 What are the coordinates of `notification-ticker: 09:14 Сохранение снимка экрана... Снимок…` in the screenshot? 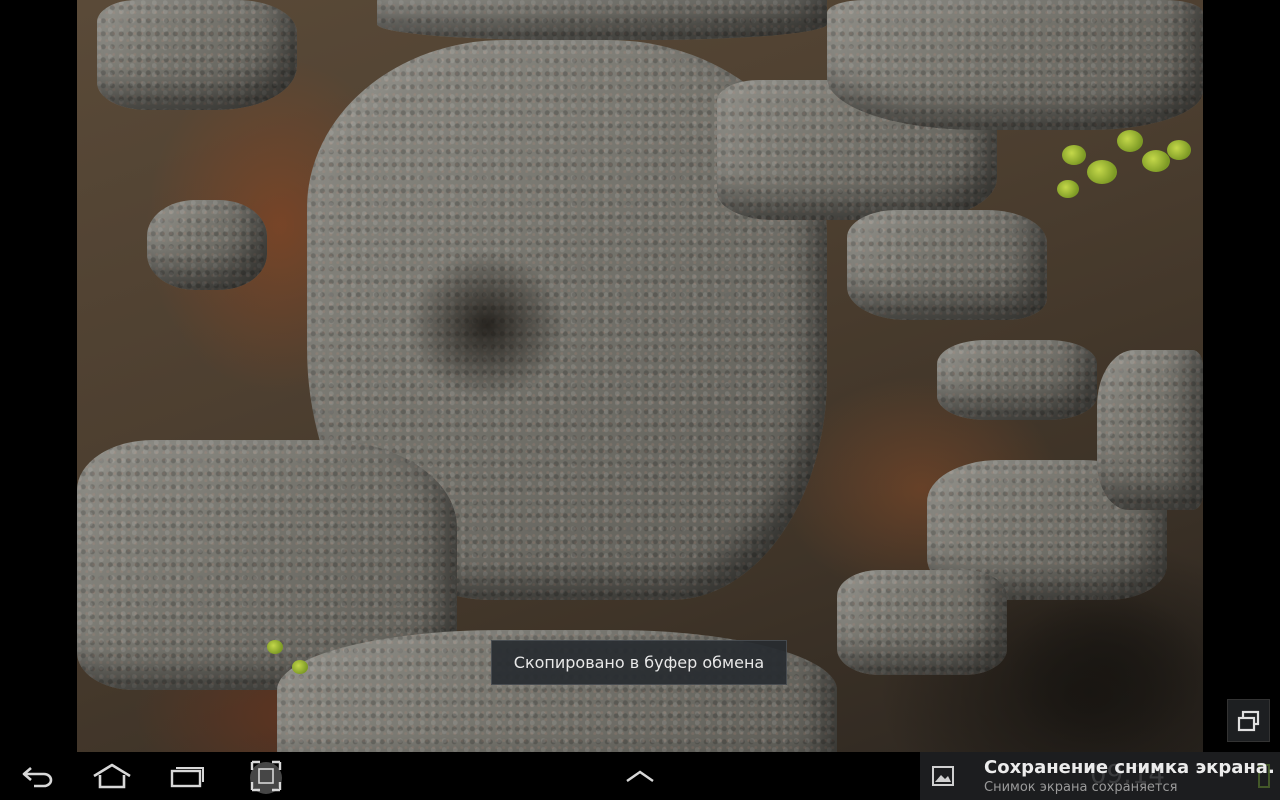 It's located at (1100, 776).